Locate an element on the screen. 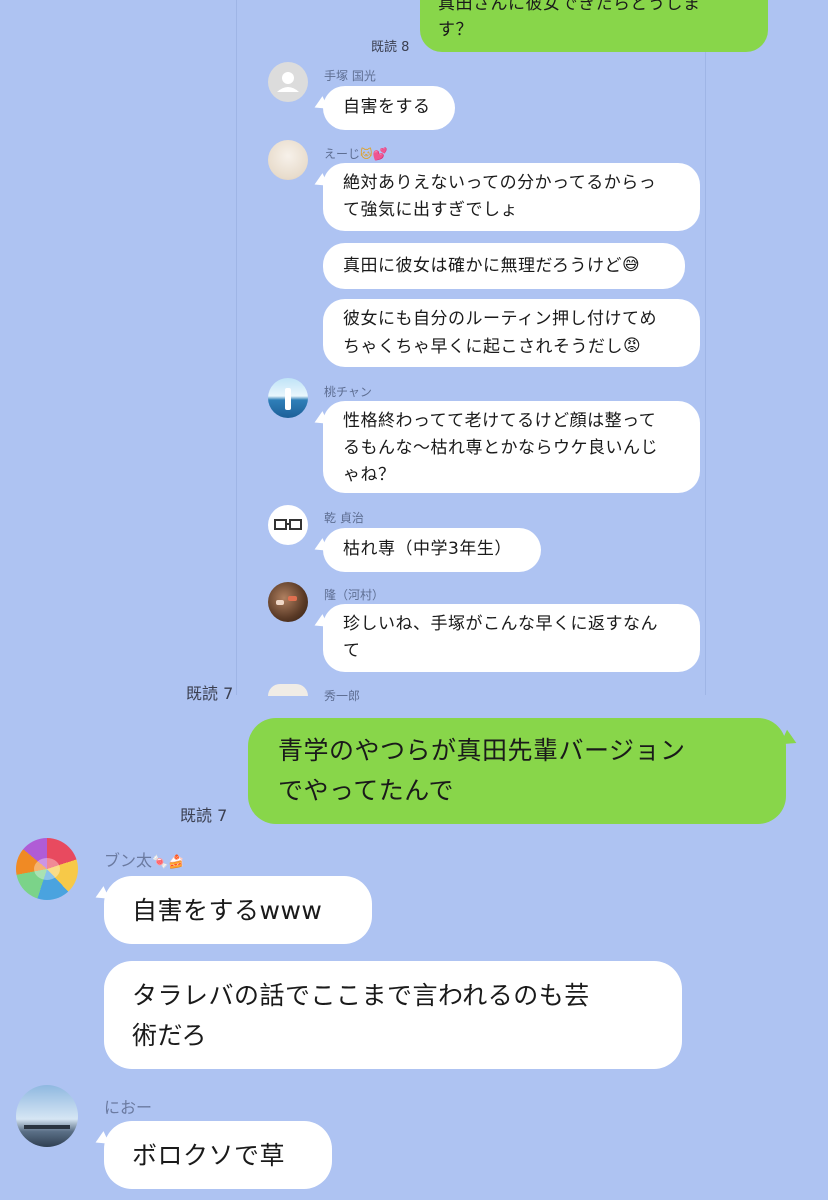 The height and width of the screenshot is (1200, 828). message-text: 真田に彼女は確かに無理だろうけど is located at coordinates (482, 265).